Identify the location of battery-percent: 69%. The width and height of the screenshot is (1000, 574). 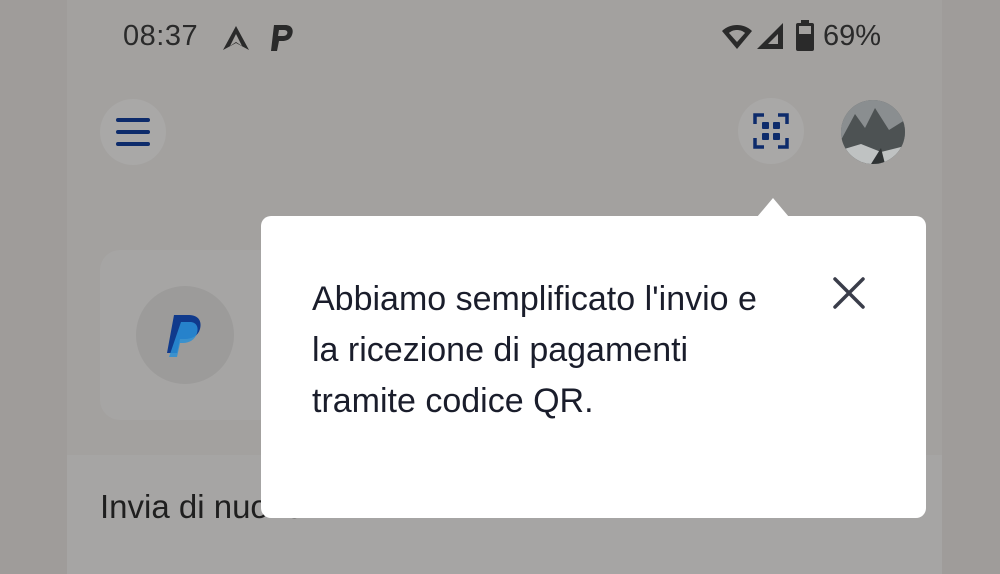
(852, 36).